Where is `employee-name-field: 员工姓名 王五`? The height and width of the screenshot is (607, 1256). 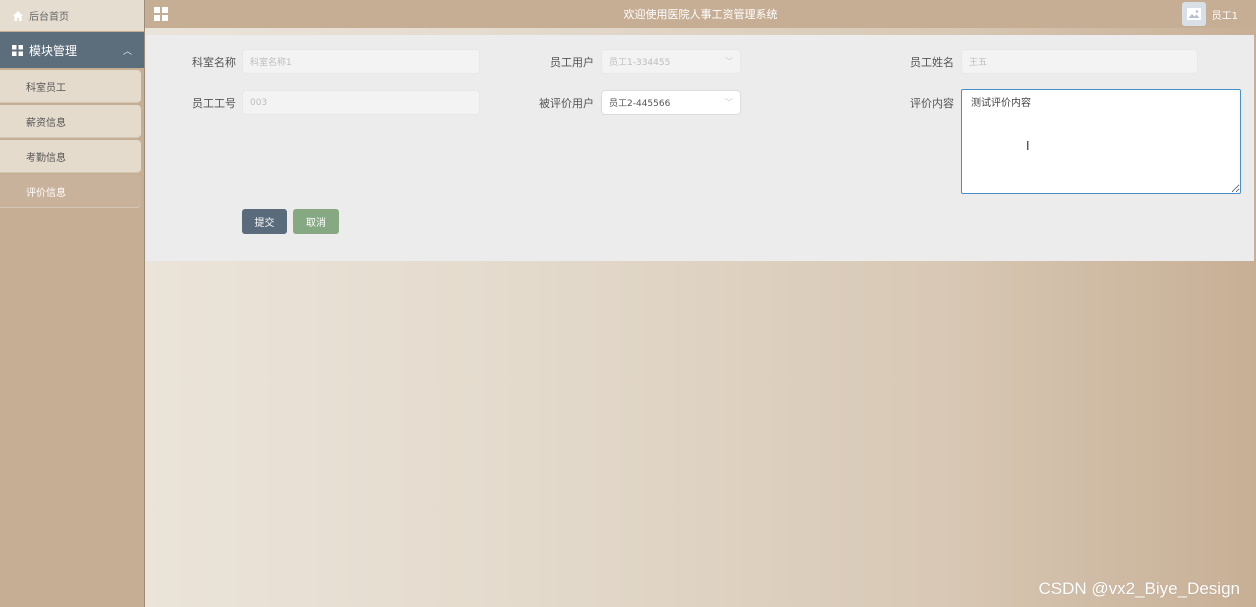
employee-name-field: 员工姓名 王五 is located at coordinates (1042, 61).